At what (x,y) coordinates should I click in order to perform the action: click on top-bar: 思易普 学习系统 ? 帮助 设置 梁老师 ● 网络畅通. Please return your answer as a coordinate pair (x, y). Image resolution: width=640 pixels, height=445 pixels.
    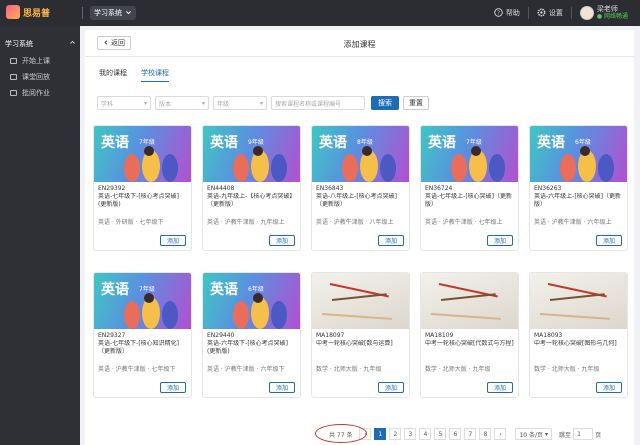
    Looking at the image, I should click on (320, 13).